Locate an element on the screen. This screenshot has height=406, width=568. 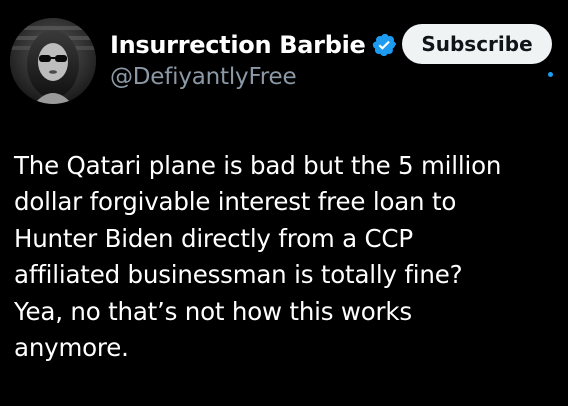
author-avatar is located at coordinates (53, 61).